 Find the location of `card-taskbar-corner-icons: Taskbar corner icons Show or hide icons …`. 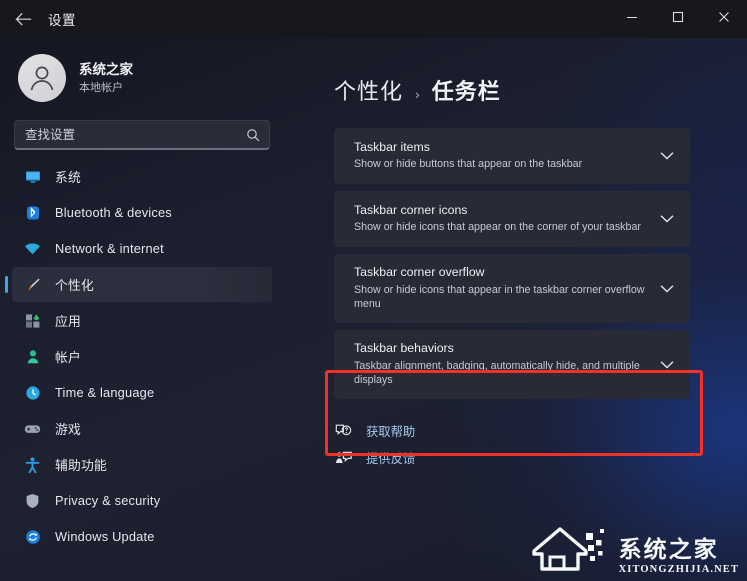

card-taskbar-corner-icons: Taskbar corner icons Show or hide icons … is located at coordinates (512, 219).